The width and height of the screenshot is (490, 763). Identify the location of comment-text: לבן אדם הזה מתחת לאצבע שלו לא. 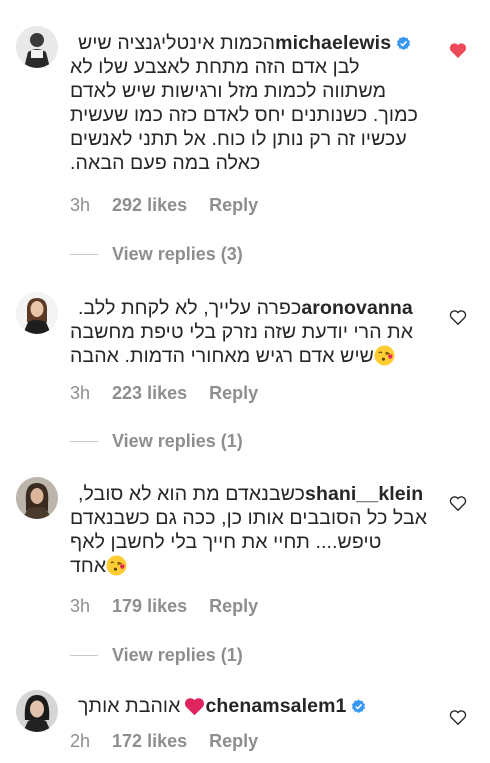
(215, 67).